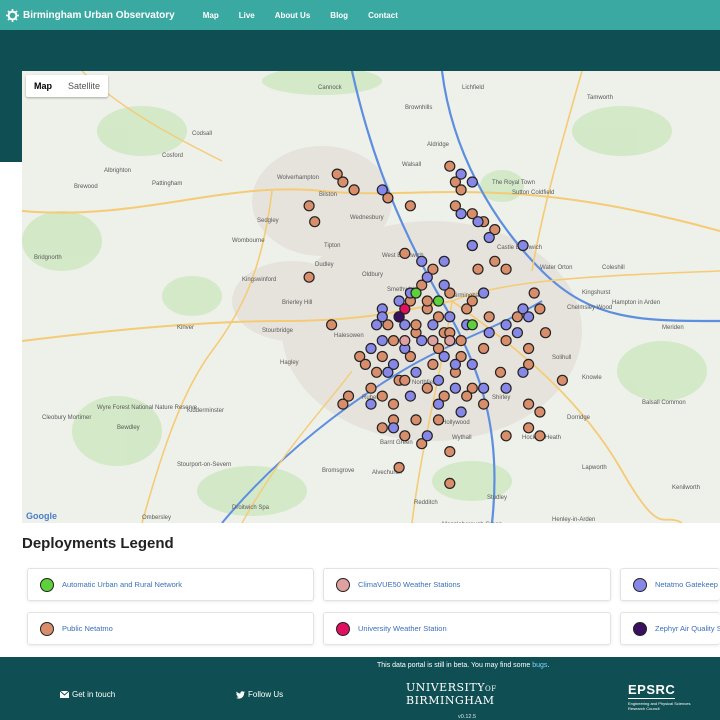 Image resolution: width=720 pixels, height=720 pixels. Describe the element at coordinates (451, 694) in the screenshot. I see `university-of-birmingham-logo: UNIVERSITYOF BIRMINGHAM` at that location.